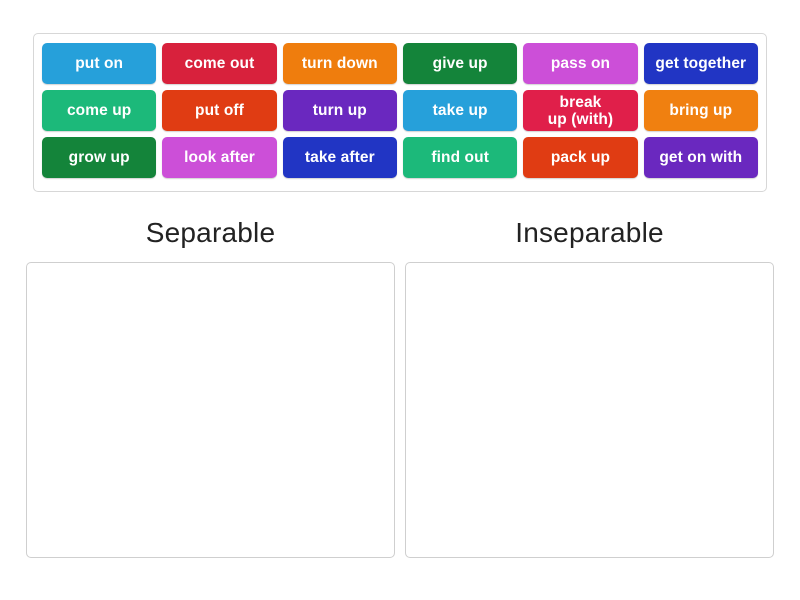 The image size is (800, 600). What do you see at coordinates (700, 157) in the screenshot?
I see `word-tile: get on with` at bounding box center [700, 157].